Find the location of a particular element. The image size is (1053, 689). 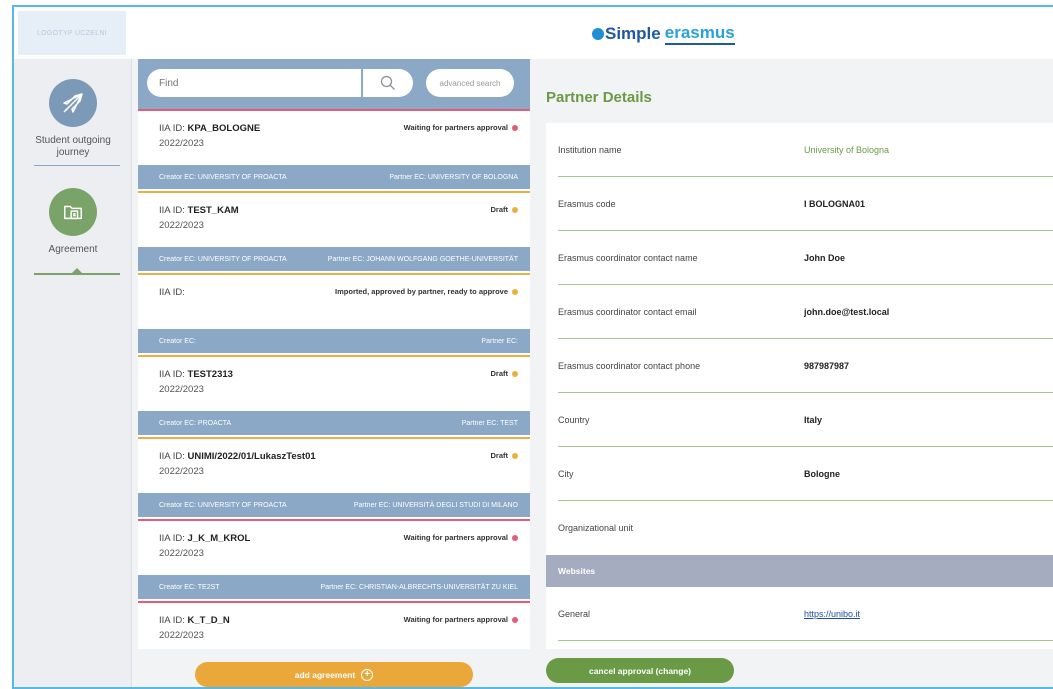

detail-label: Erasmus coordinator contact name is located at coordinates (628, 258).